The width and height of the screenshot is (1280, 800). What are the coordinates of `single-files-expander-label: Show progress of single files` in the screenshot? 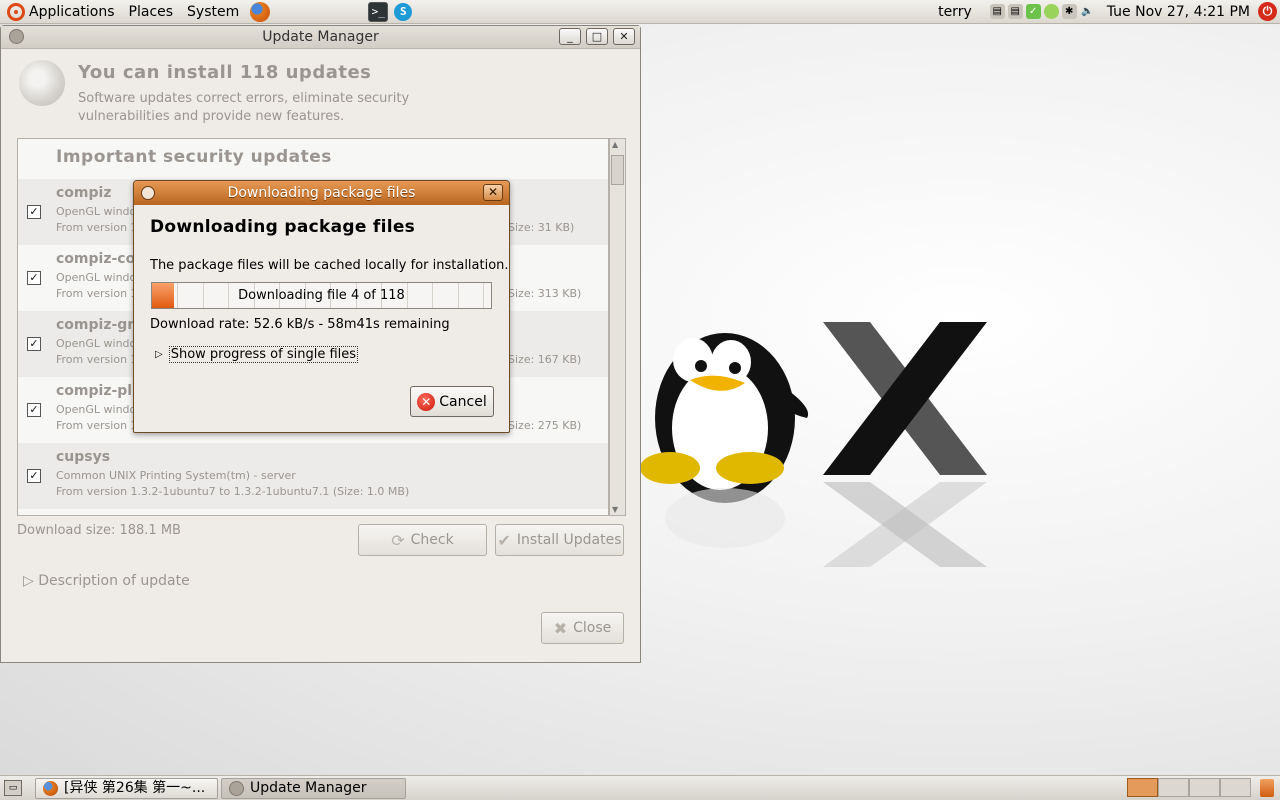 It's located at (263, 354).